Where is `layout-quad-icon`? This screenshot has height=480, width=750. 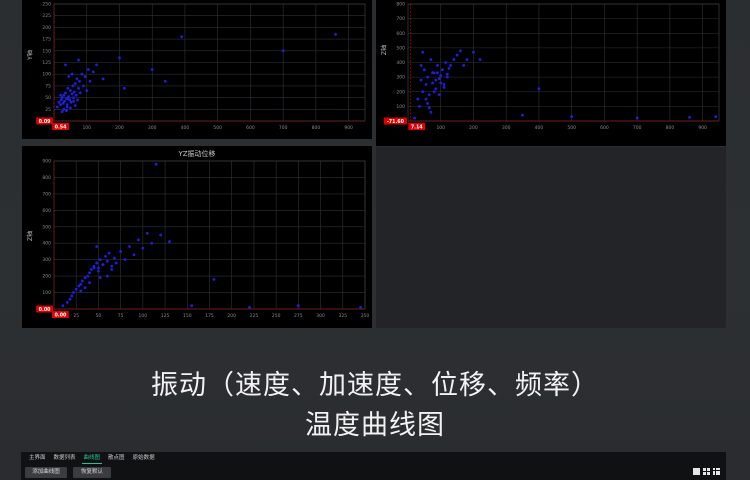
layout-quad-icon is located at coordinates (706, 471).